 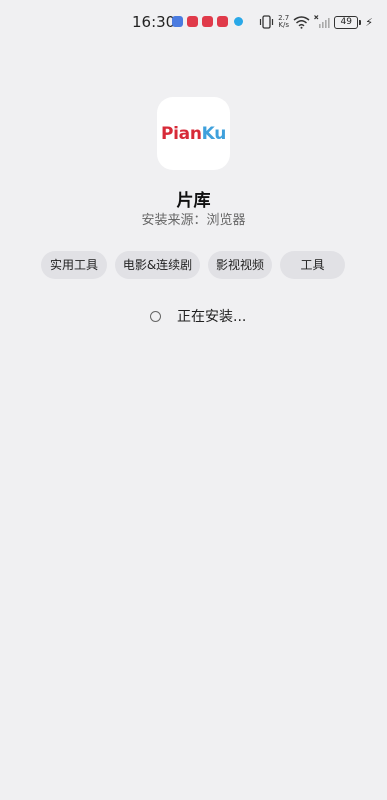 I want to click on app-logo: PianKu, so click(x=193, y=133).